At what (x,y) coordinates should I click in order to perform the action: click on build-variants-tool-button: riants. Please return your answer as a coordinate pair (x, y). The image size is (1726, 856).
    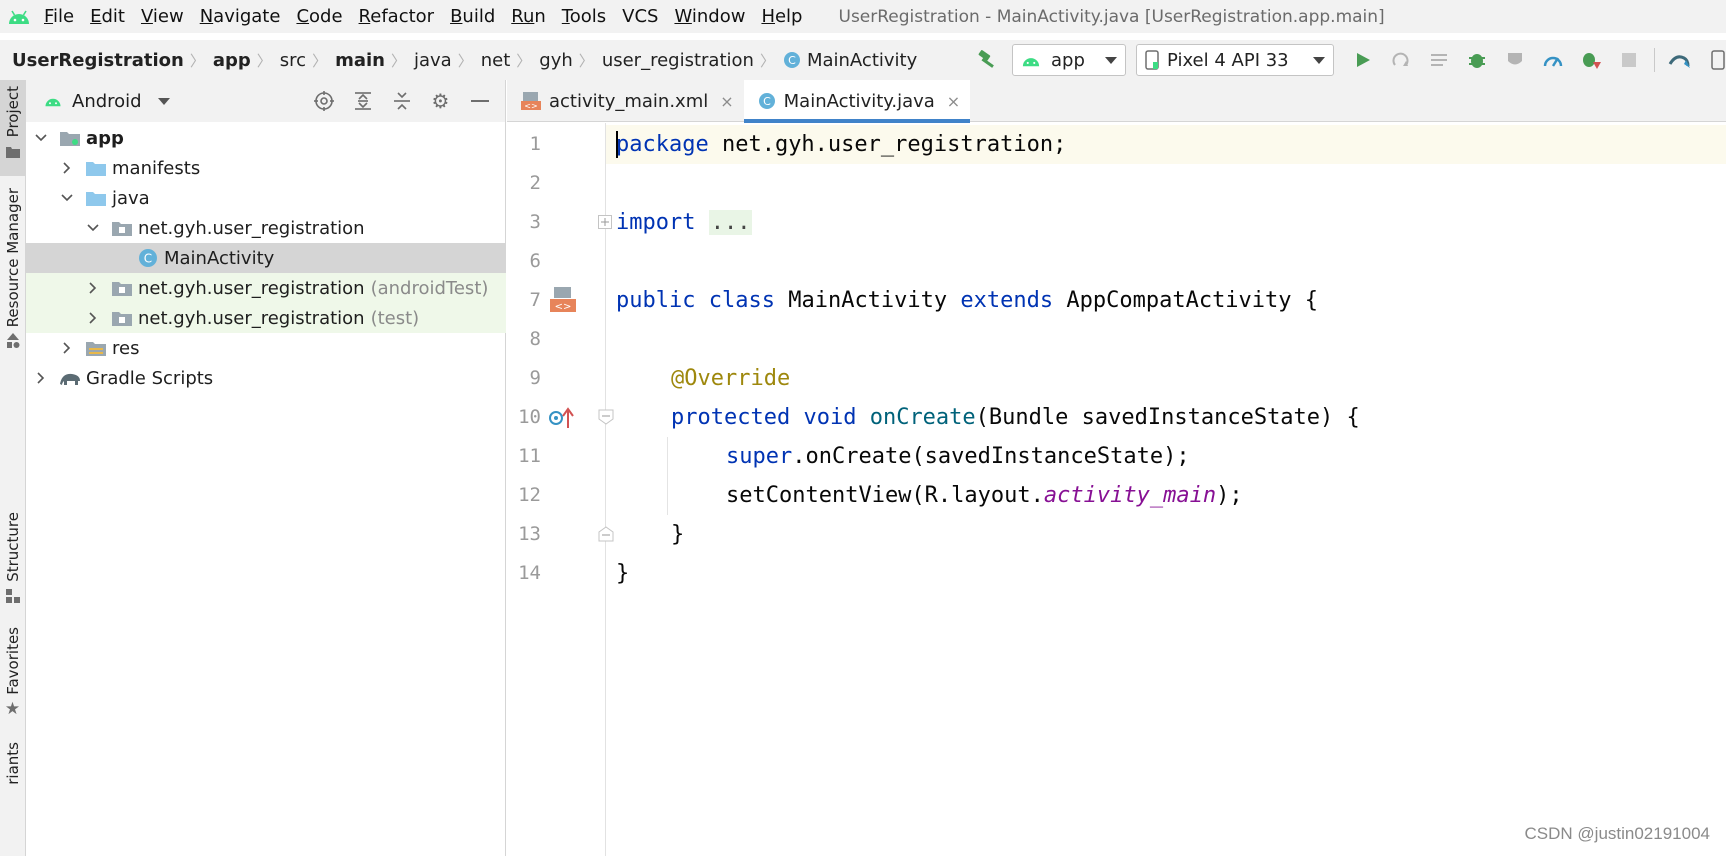
    Looking at the image, I should click on (12, 799).